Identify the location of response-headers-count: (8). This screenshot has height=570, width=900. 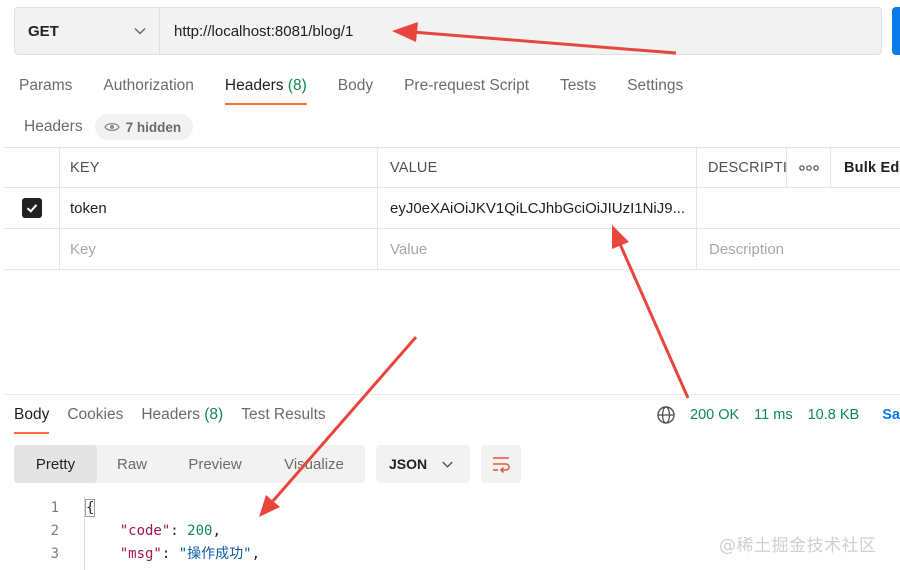
(214, 414).